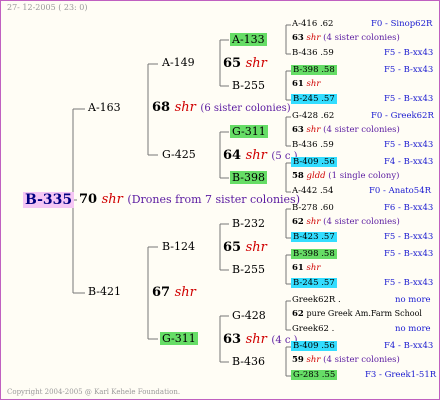 The image size is (440, 400). I want to click on queen-b398-label: B-398, so click(248, 177).